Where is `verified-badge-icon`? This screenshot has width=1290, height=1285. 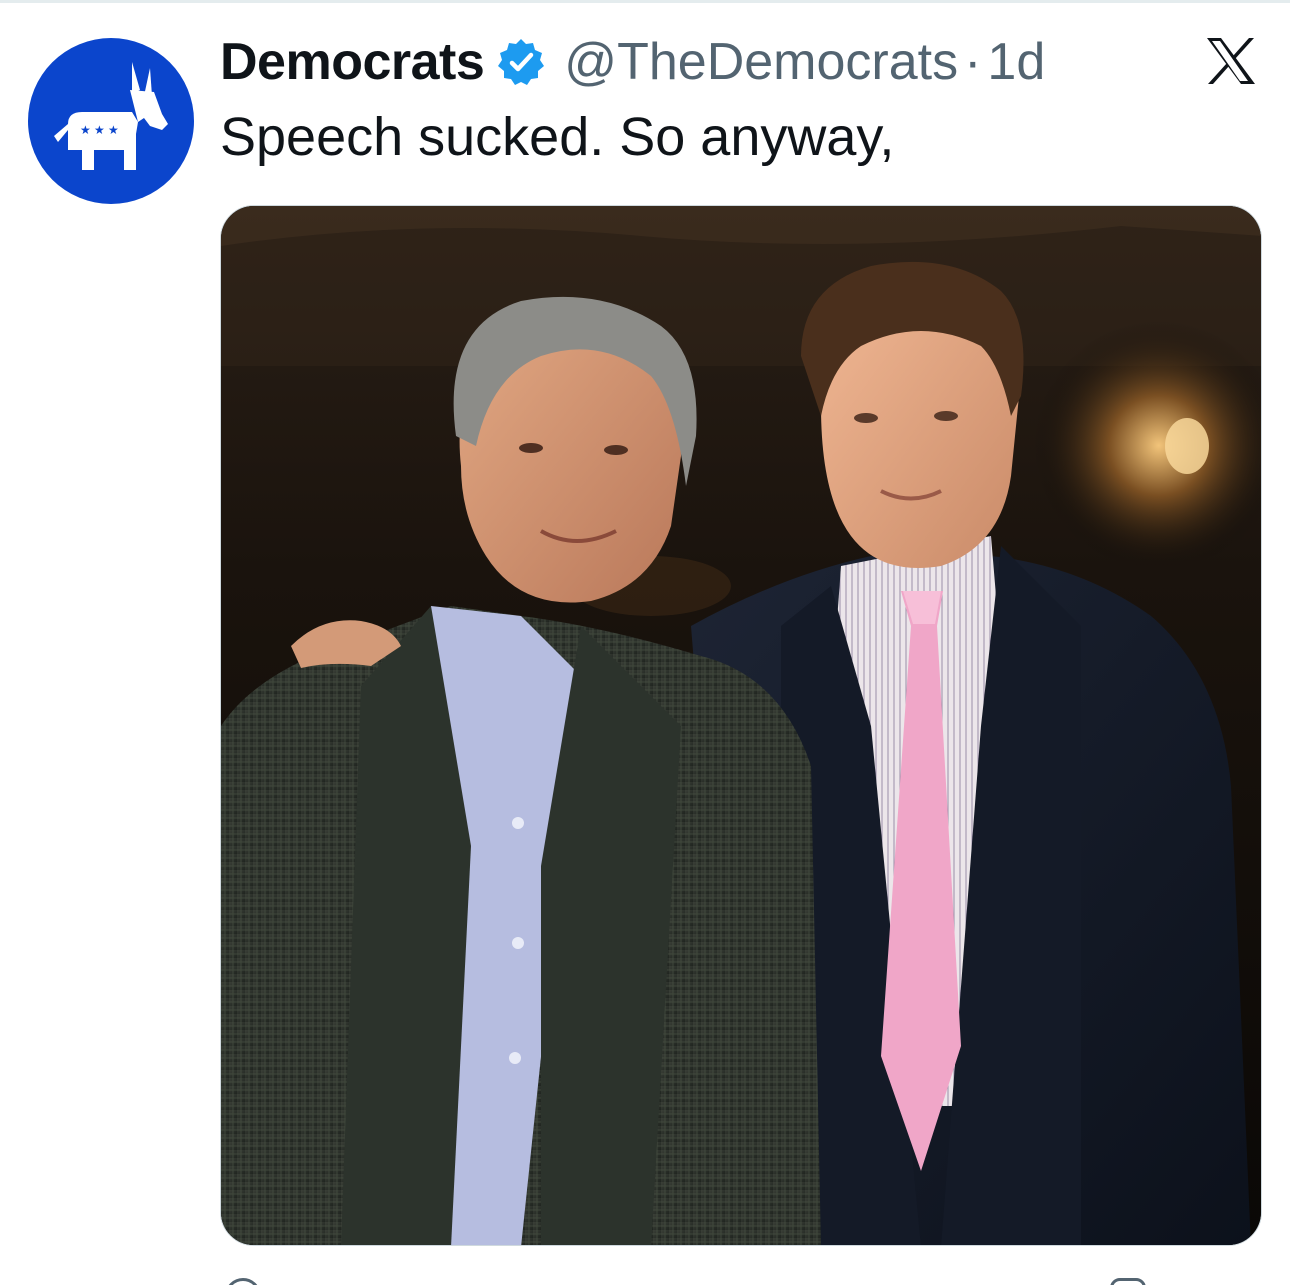 verified-badge-icon is located at coordinates (521, 62).